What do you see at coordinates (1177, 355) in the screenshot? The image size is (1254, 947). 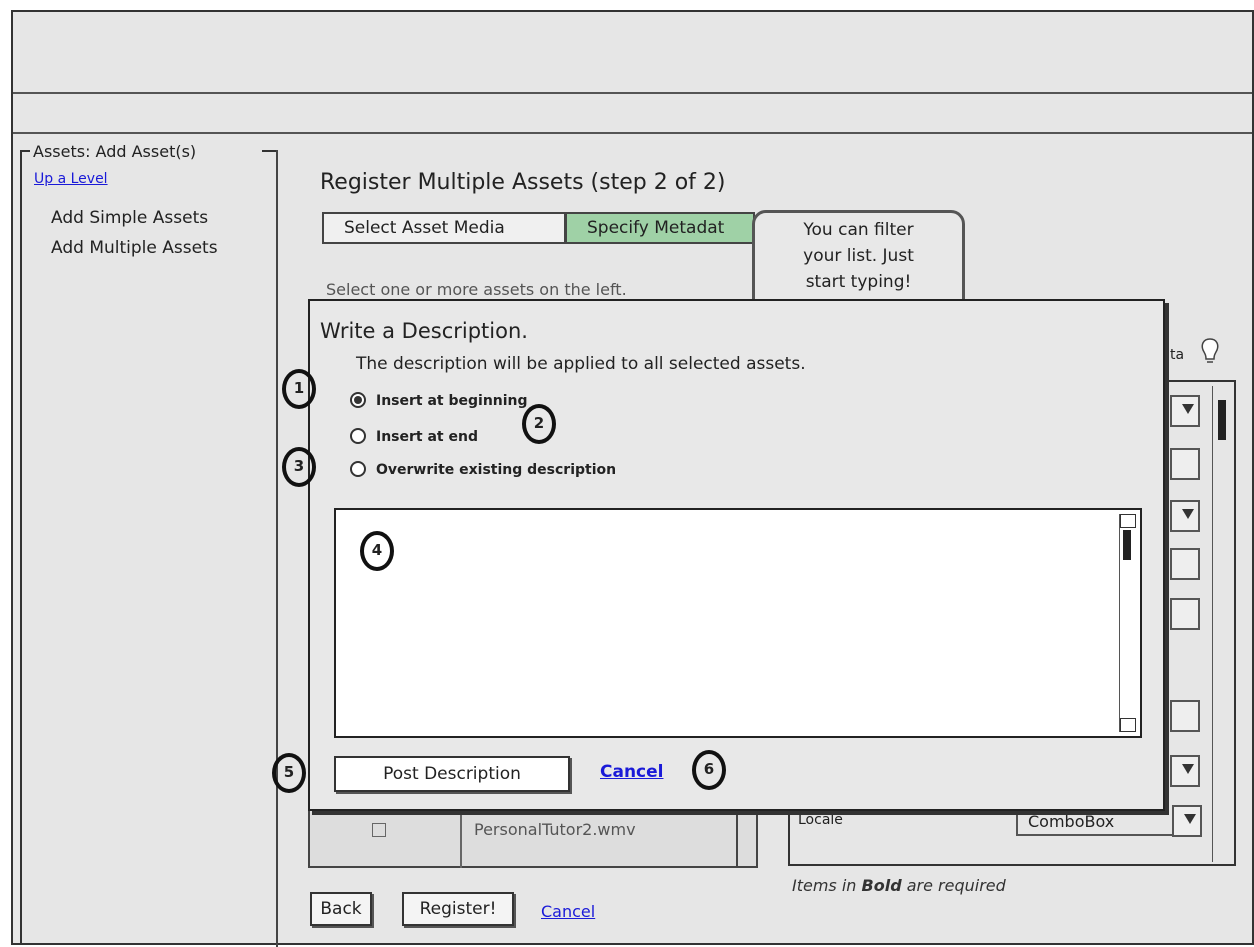 I see `metadata-label-fragment: ta` at bounding box center [1177, 355].